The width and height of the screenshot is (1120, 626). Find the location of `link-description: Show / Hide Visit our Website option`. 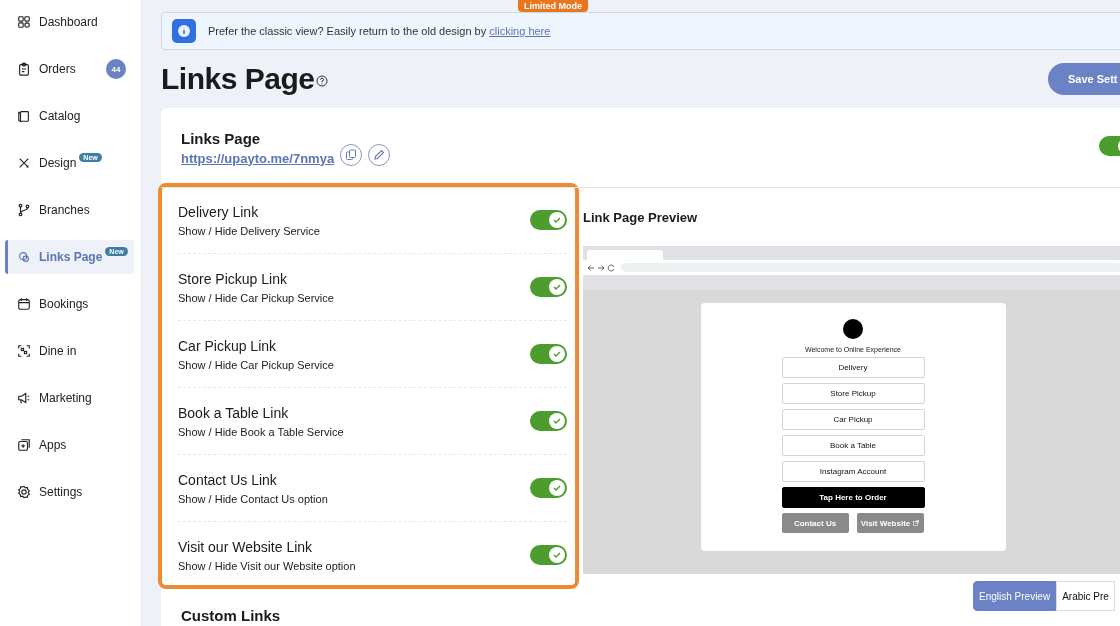

link-description: Show / Hide Visit our Website option is located at coordinates (267, 565).